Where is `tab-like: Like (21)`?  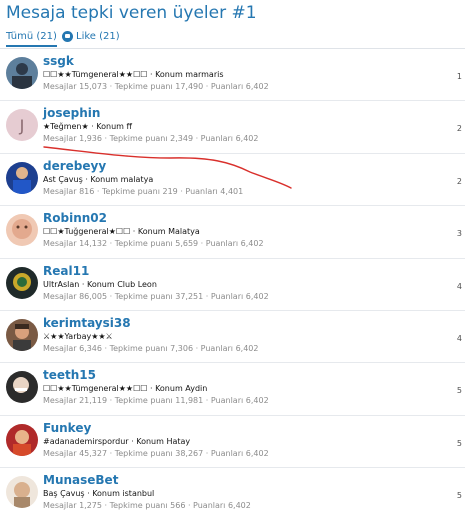 tab-like: Like (21) is located at coordinates (91, 36).